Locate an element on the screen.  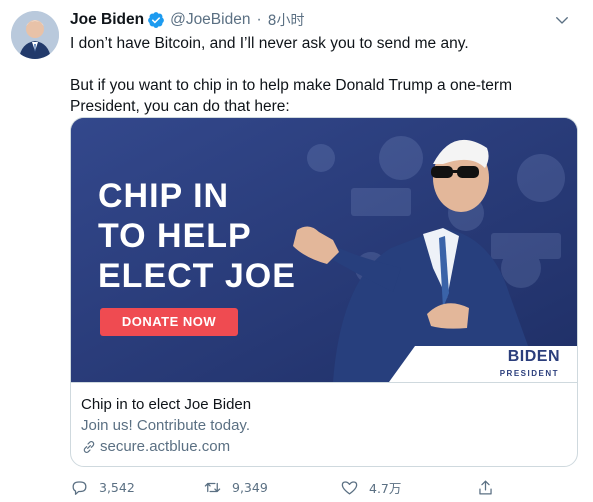
link-icon is located at coordinates (89, 447).